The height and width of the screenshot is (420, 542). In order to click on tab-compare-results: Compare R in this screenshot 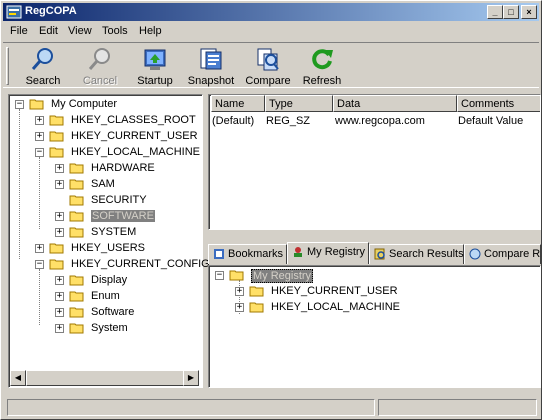, I will do `click(502, 254)`.